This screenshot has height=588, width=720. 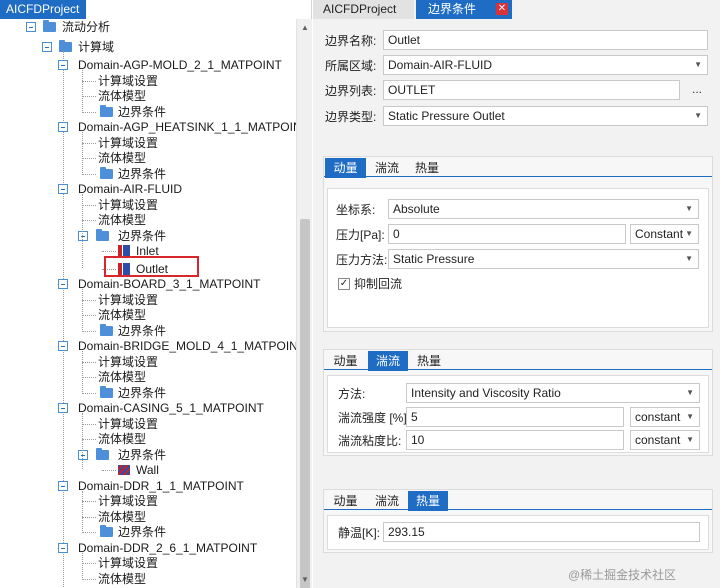 What do you see at coordinates (148, 189) in the screenshot?
I see `tree-item-domain: Domain-AIR-FLUID` at bounding box center [148, 189].